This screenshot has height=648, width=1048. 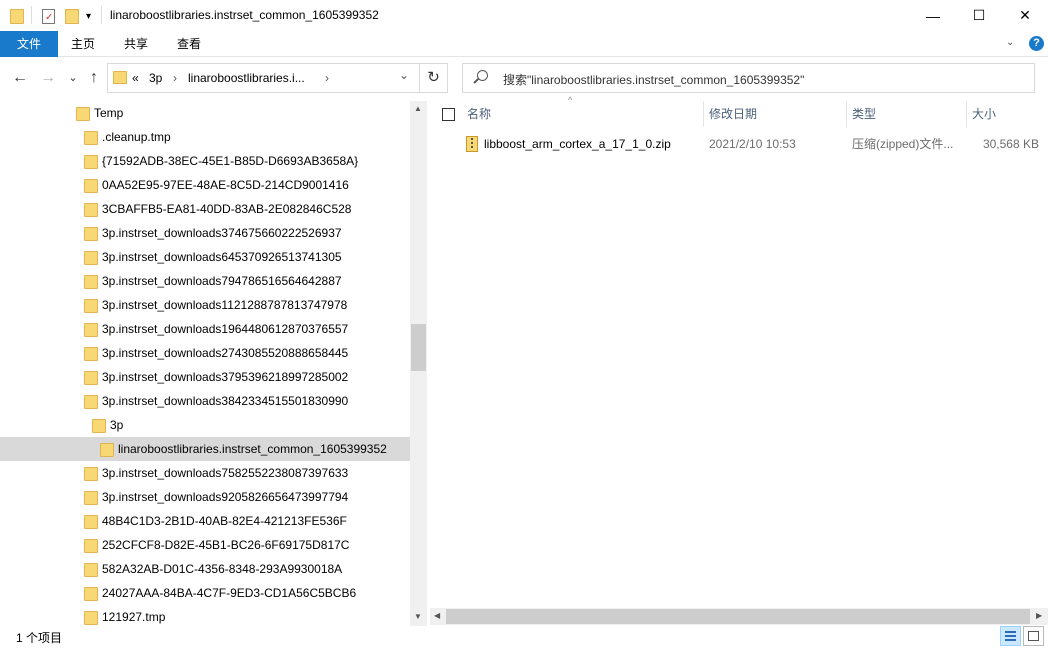 I want to click on item-count: 1 个项目, so click(x=39, y=638).